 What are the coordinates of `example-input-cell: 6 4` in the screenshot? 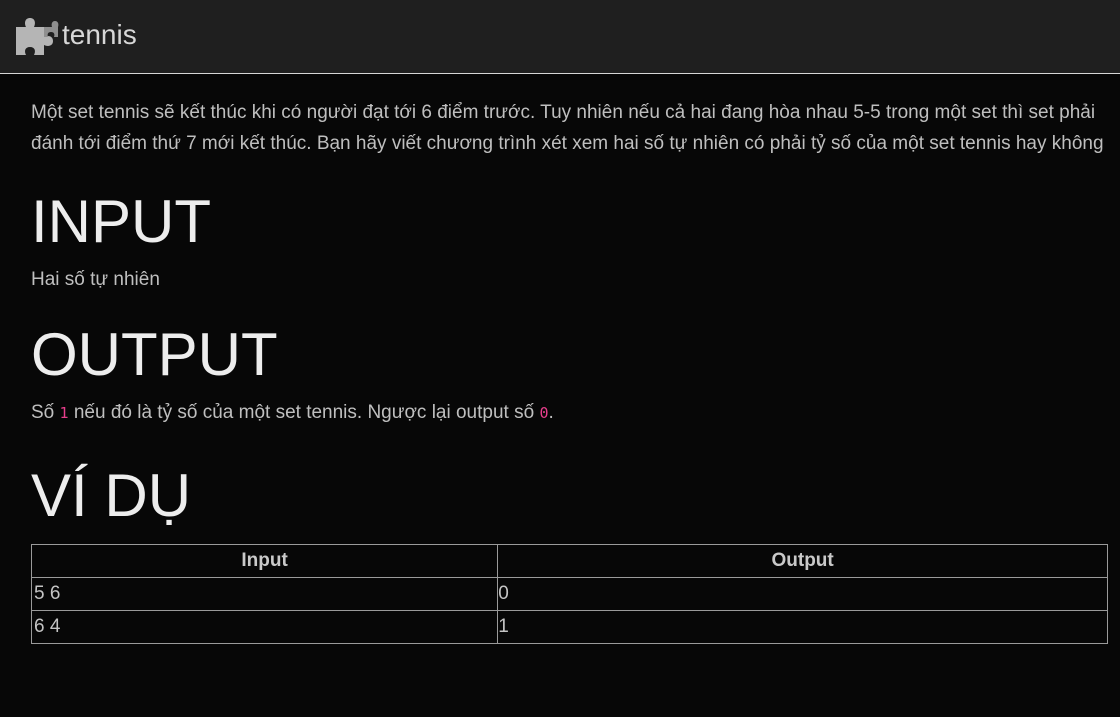 It's located at (264, 627).